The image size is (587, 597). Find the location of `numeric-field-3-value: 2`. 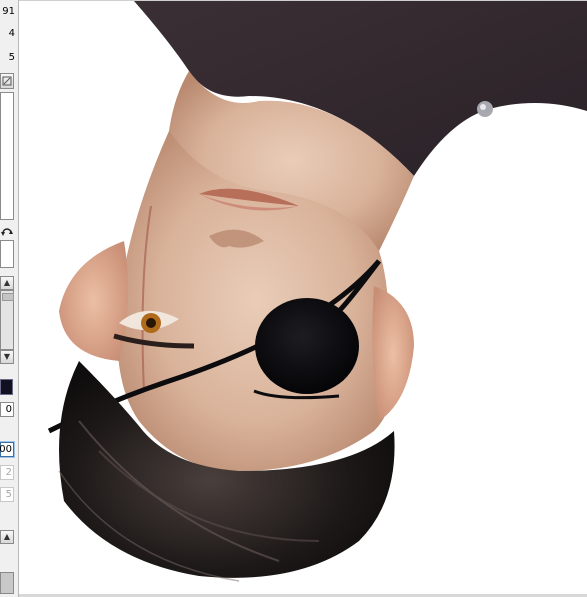

numeric-field-3-value: 2 is located at coordinates (8, 472).